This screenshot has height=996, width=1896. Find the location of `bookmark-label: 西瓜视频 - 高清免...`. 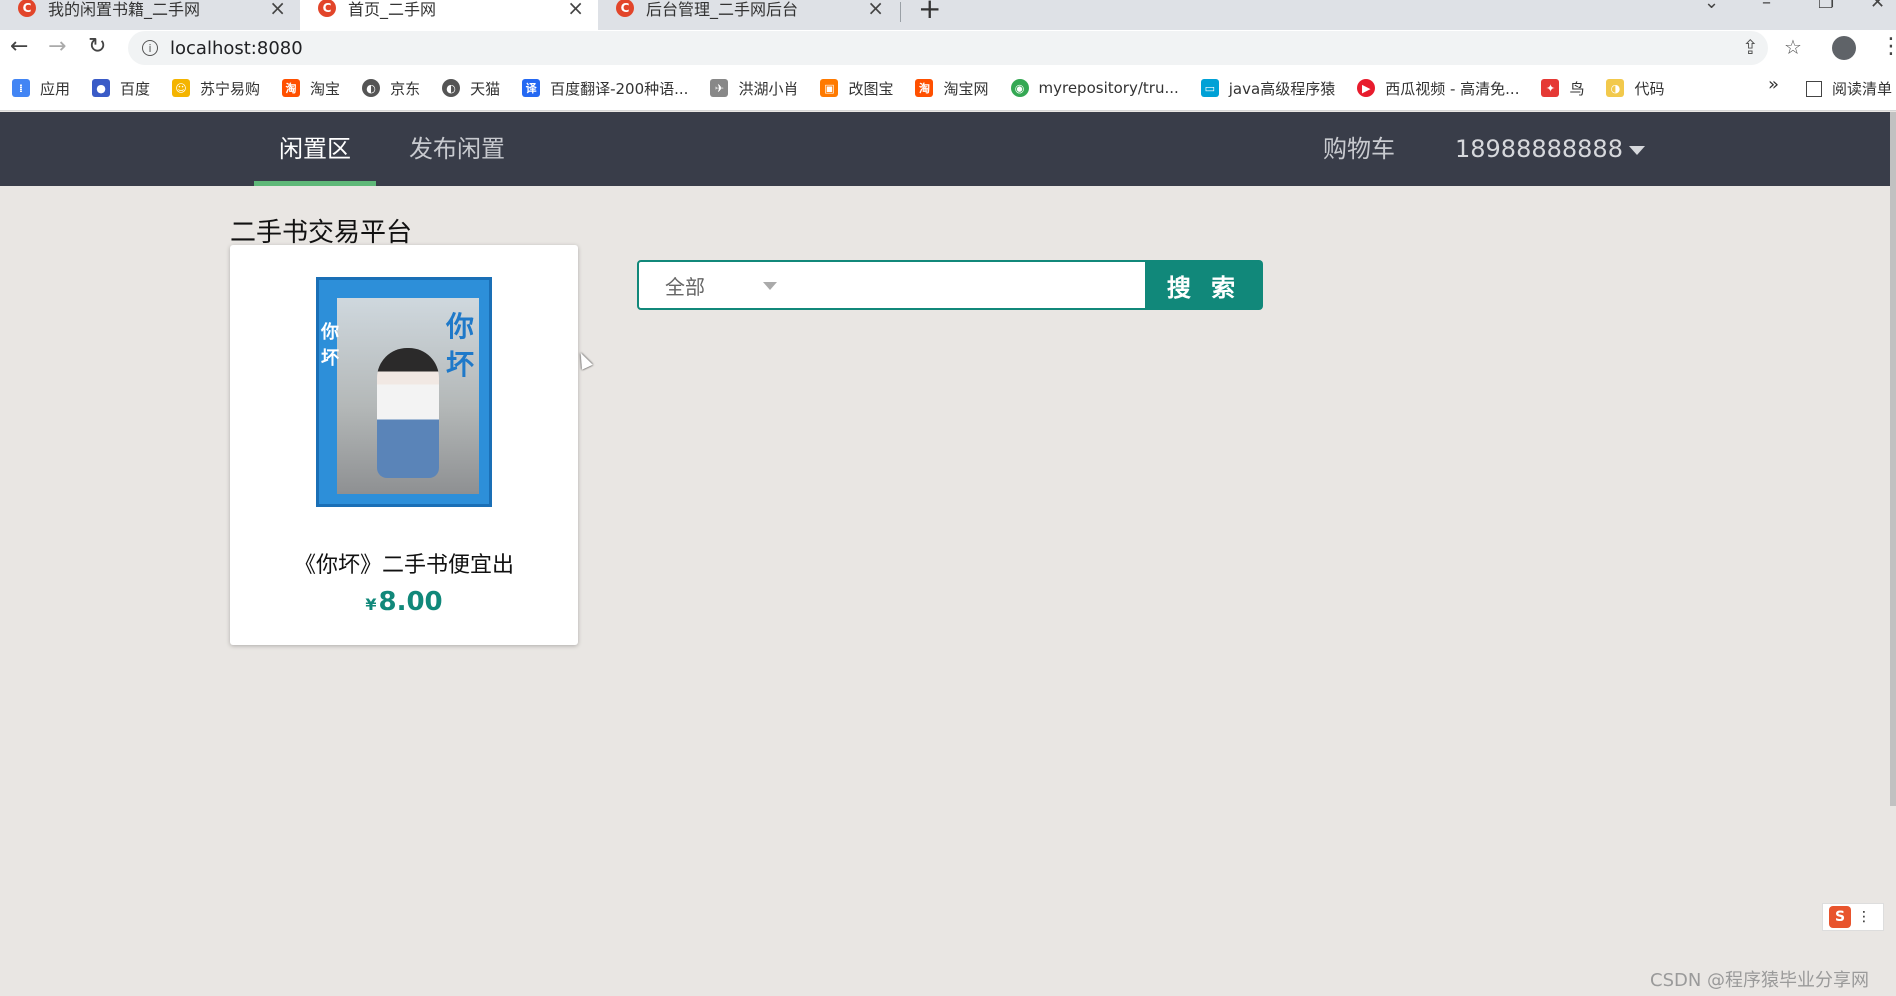

bookmark-label: 西瓜视频 - 高清免... is located at coordinates (1452, 88).